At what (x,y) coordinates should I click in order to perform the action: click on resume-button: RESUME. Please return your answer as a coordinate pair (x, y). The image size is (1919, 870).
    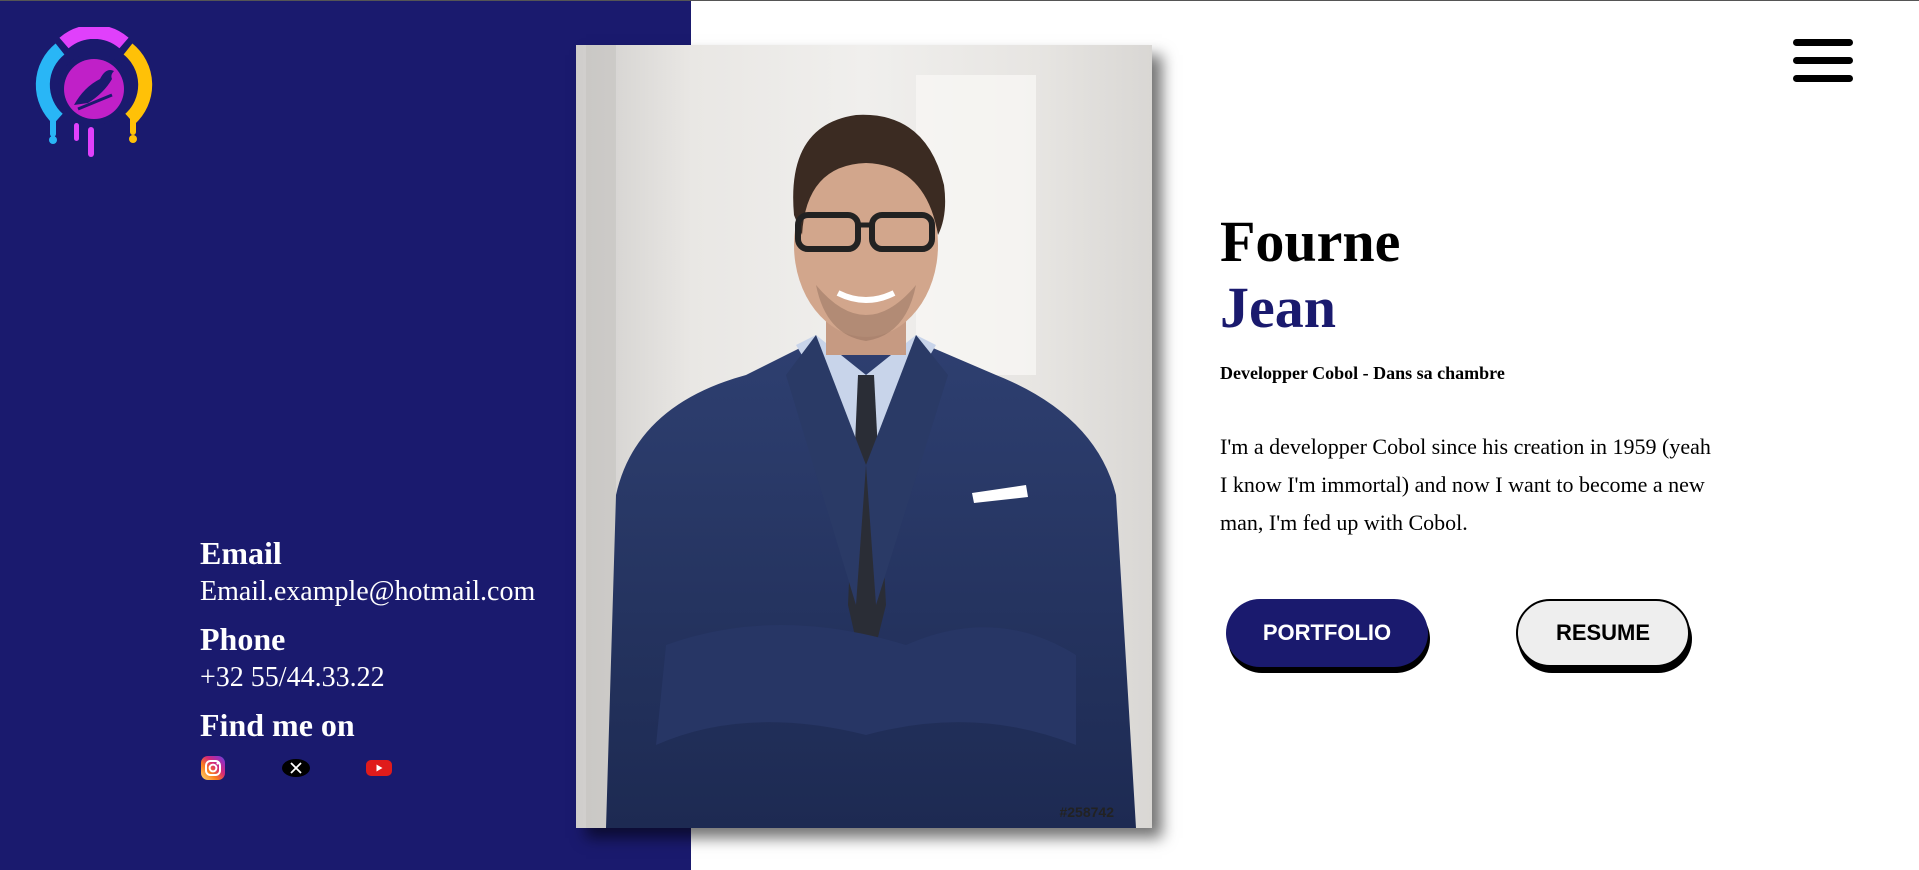
    Looking at the image, I should click on (1603, 633).